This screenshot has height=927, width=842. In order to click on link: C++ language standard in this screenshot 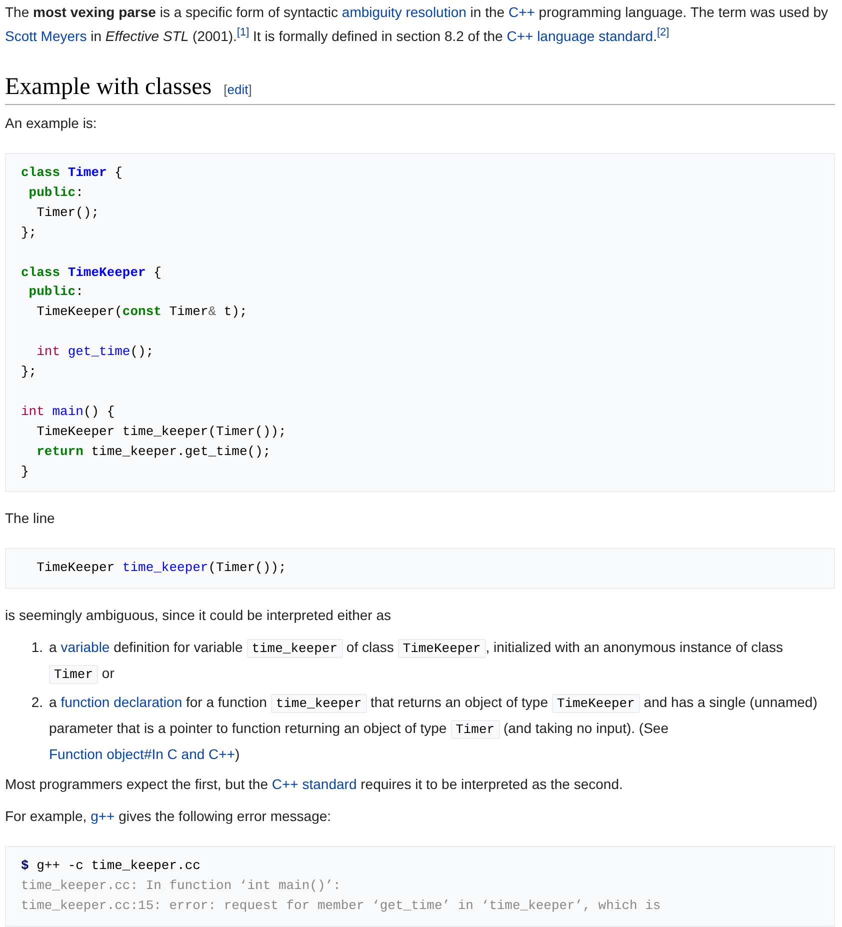, I will do `click(580, 36)`.